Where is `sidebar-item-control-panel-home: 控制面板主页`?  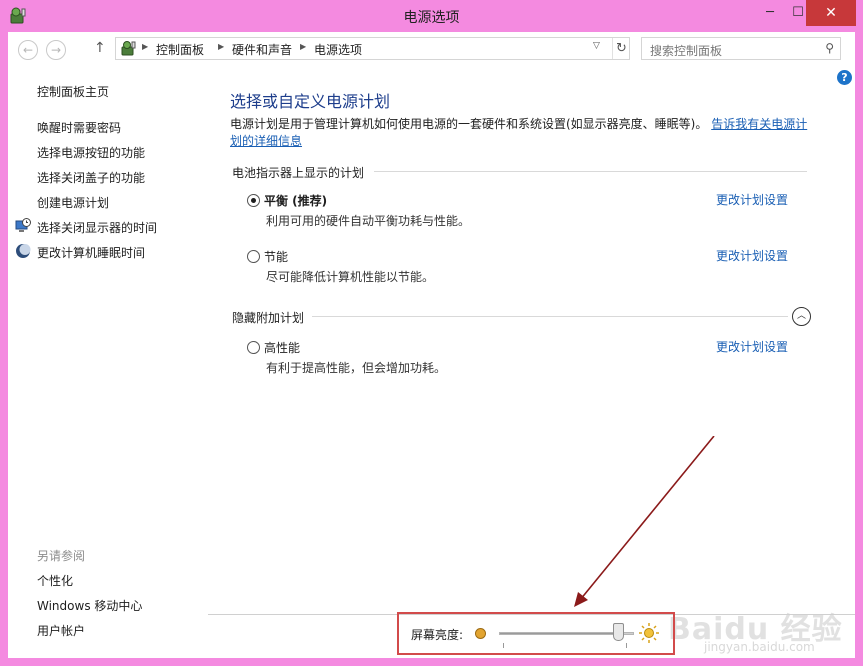 sidebar-item-control-panel-home: 控制面板主页 is located at coordinates (73, 91).